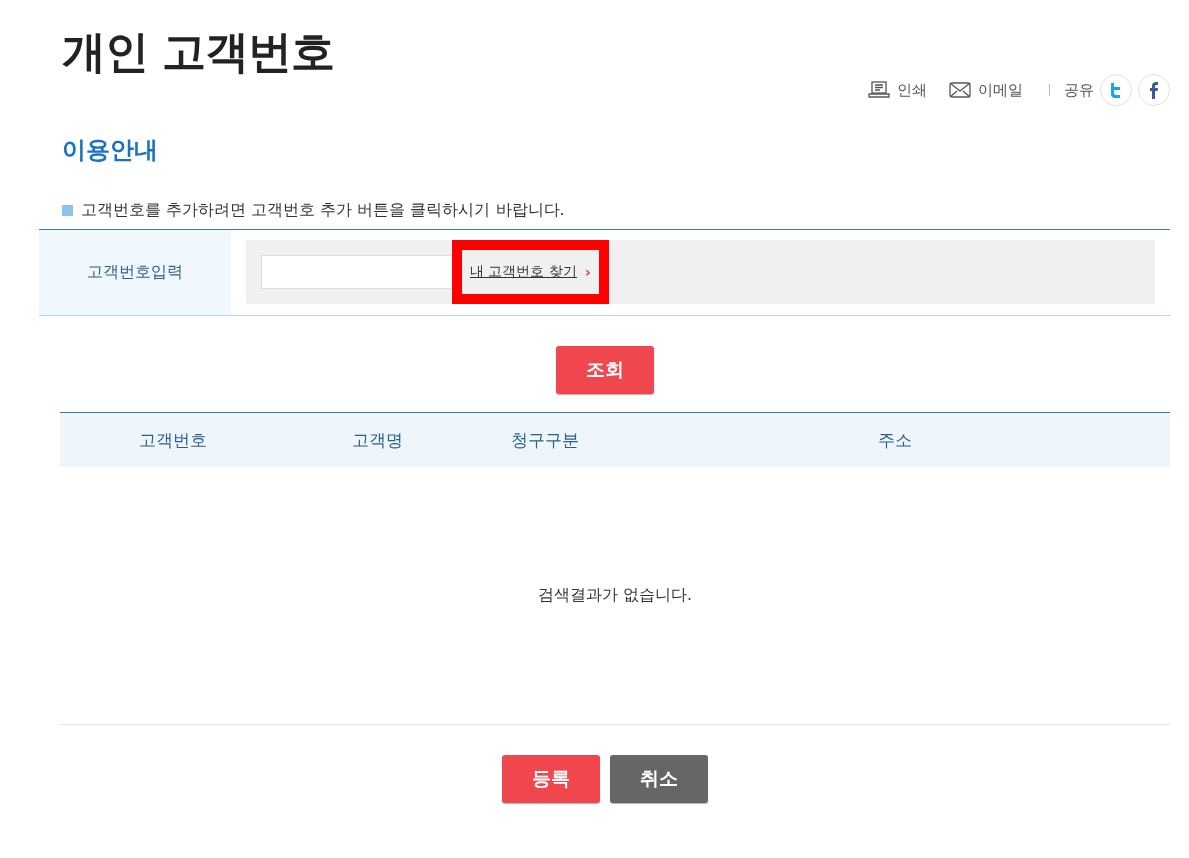 The image size is (1189, 858). I want to click on column-header: 고객명, so click(377, 440).